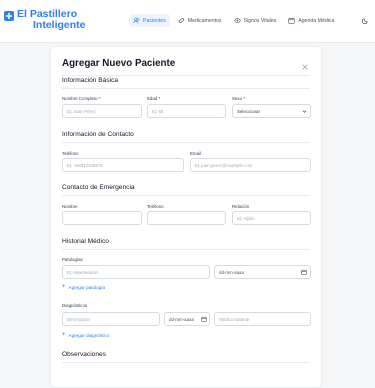 This screenshot has width=375, height=388. I want to click on pathology-date-input: dd-mm-aaaa, so click(262, 272).